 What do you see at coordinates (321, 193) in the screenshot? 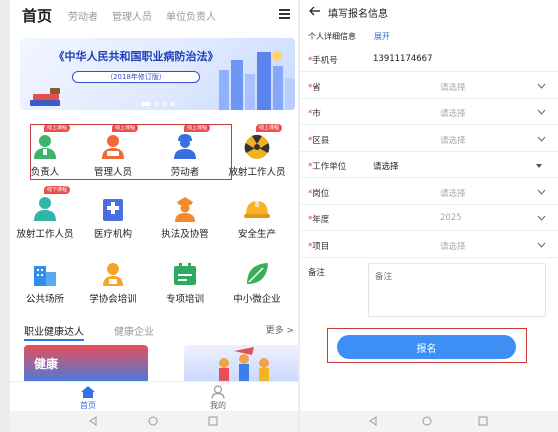
I see `field-label-text: 岗位` at bounding box center [321, 193].